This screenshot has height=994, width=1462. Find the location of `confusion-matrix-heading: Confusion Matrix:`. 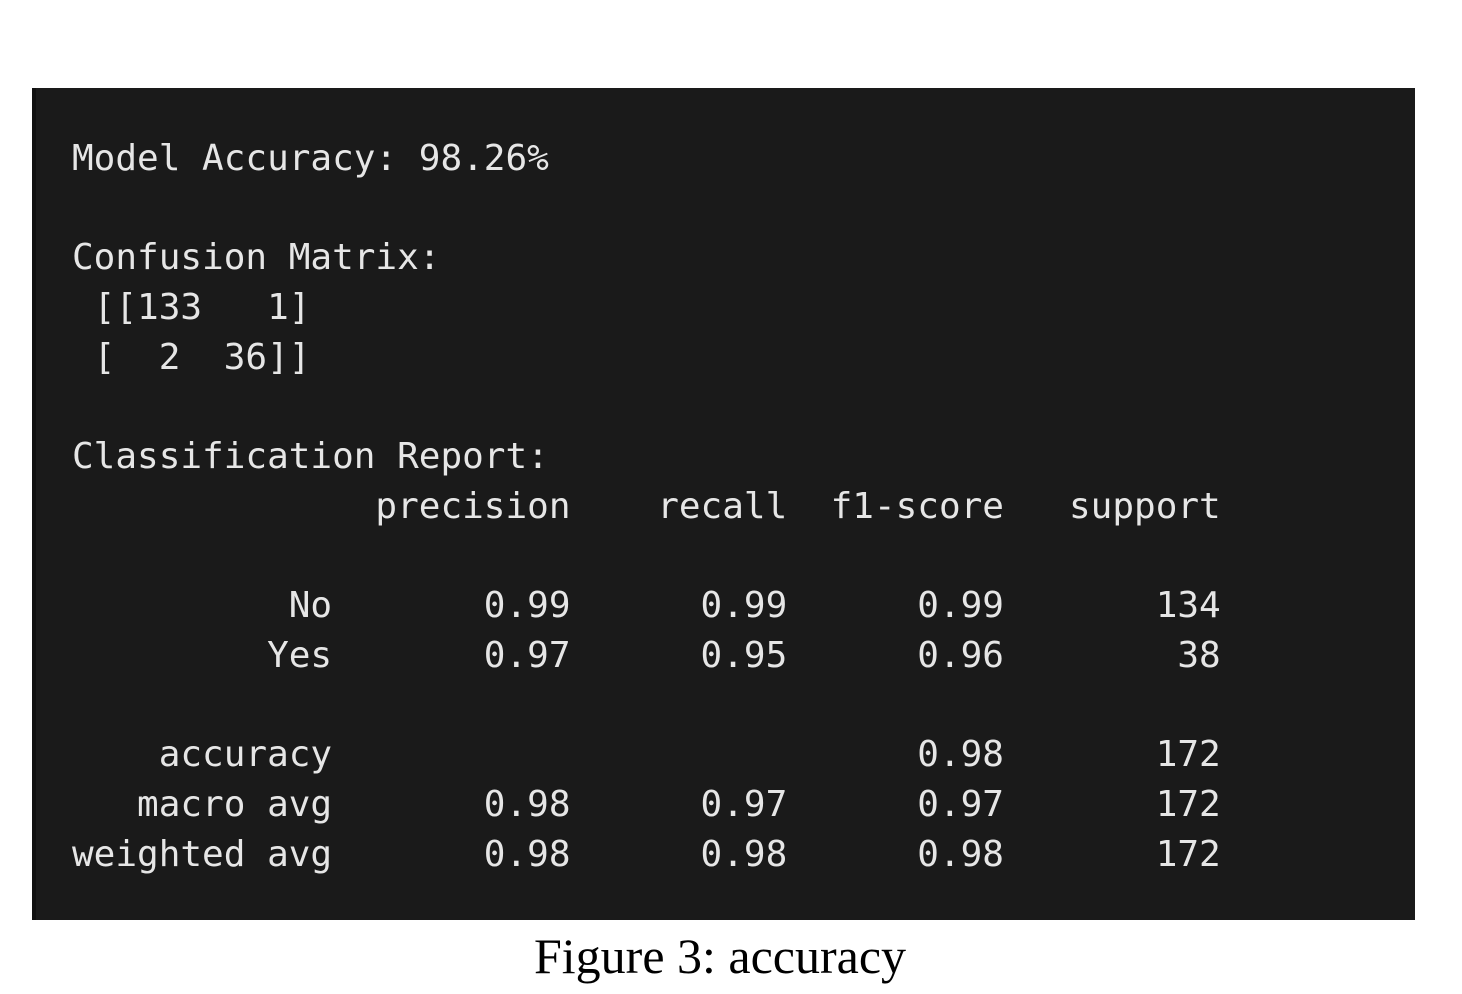

confusion-matrix-heading: Confusion Matrix: is located at coordinates (256, 258).